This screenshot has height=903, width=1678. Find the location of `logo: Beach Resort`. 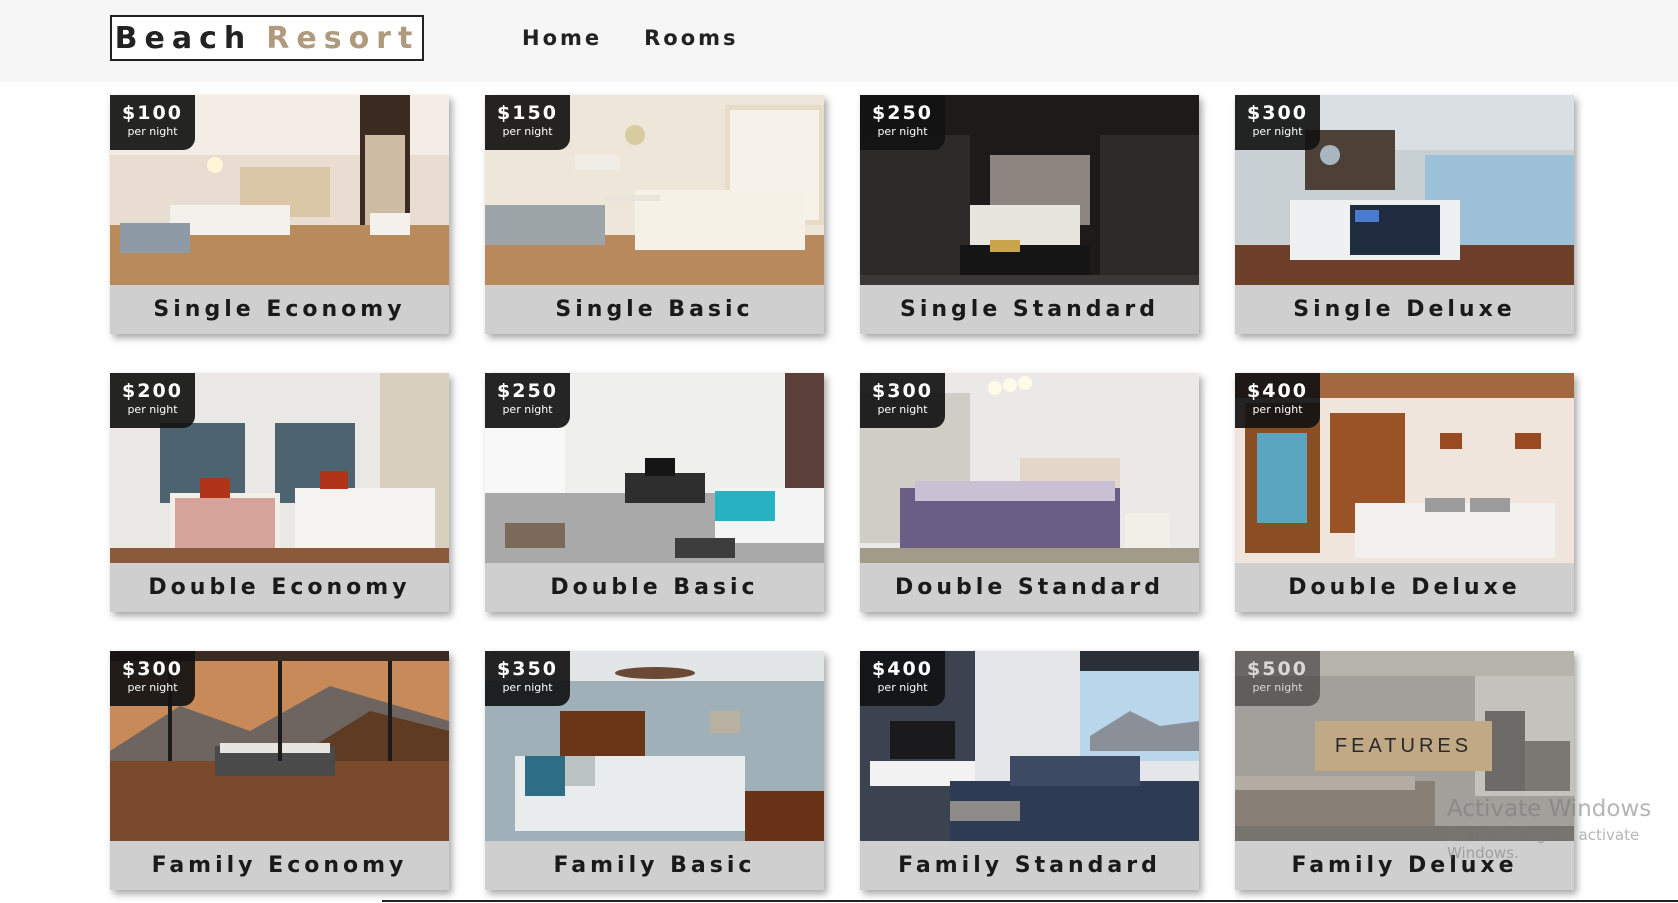

logo: Beach Resort is located at coordinates (267, 38).